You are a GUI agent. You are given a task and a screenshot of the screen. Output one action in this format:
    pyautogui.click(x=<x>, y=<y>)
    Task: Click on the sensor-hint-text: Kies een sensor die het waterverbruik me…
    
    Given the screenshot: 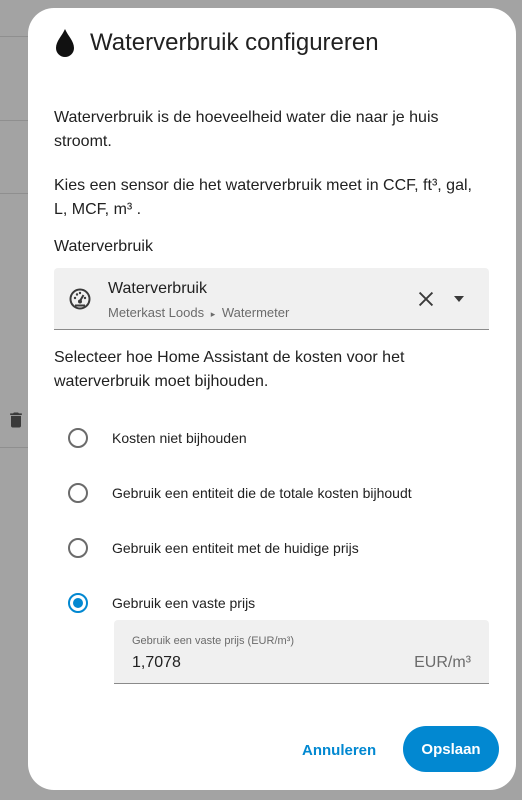 What is the action you would take?
    pyautogui.click(x=263, y=197)
    